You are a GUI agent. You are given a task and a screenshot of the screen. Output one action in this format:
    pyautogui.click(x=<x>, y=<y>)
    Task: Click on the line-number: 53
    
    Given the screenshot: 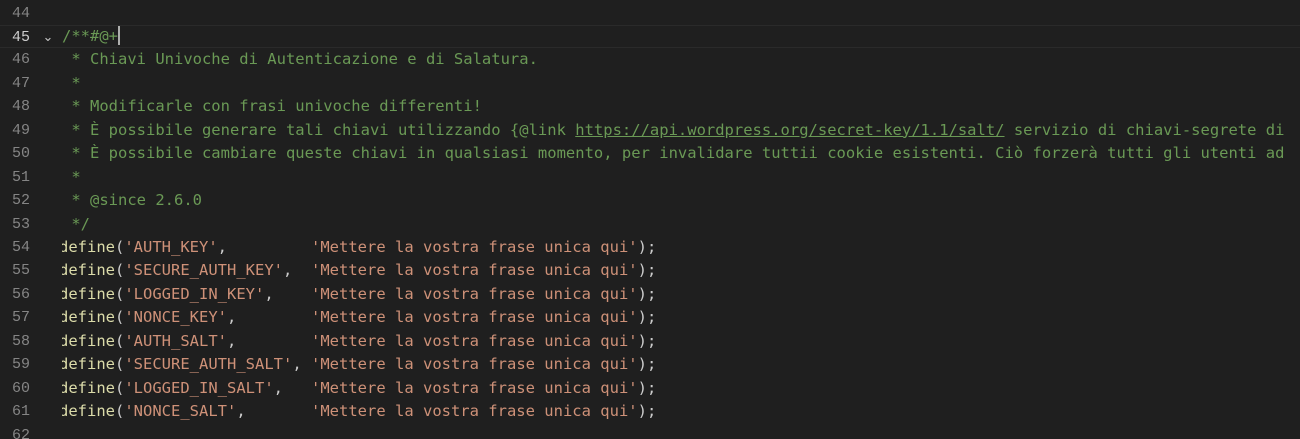 What is the action you would take?
    pyautogui.click(x=20, y=224)
    